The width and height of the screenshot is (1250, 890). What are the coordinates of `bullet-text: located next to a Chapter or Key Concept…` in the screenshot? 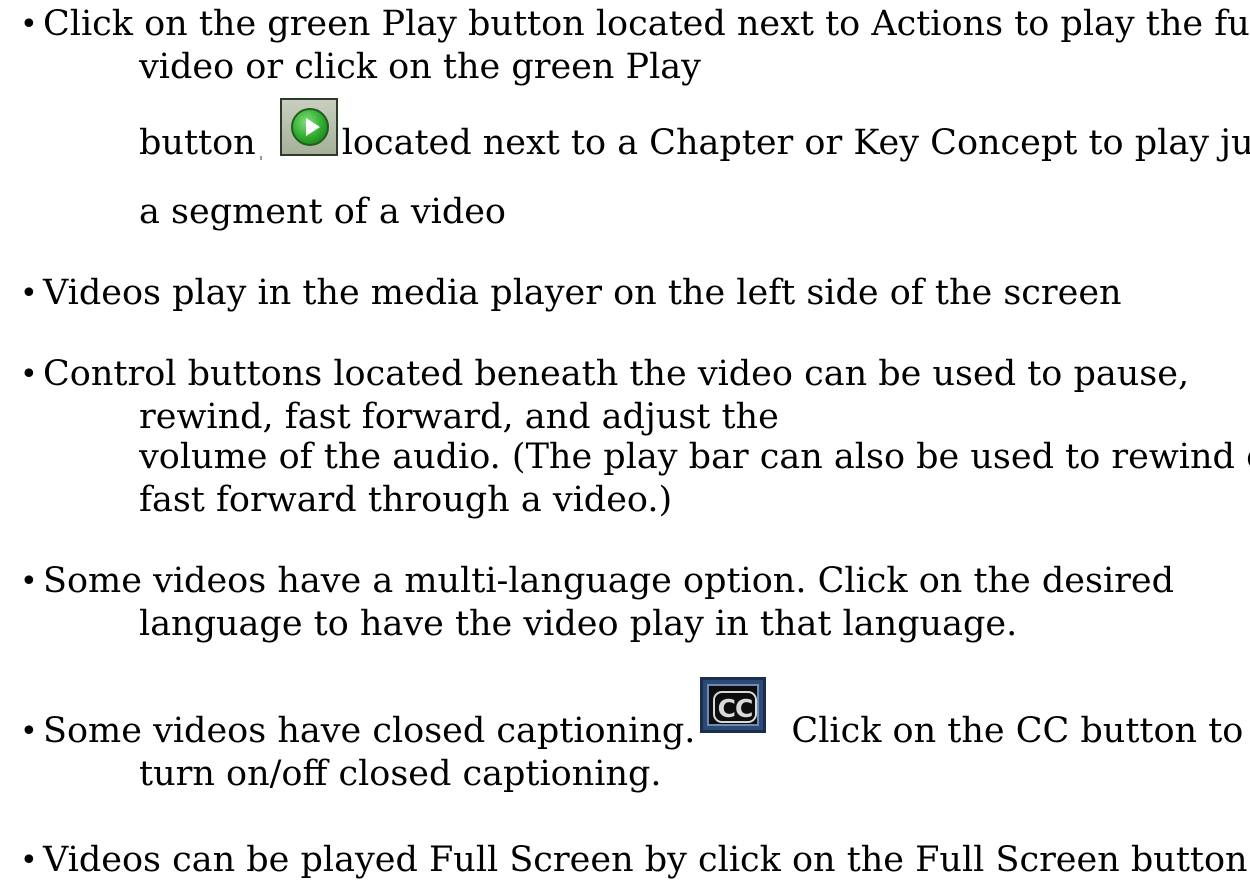 It's located at (795, 143).